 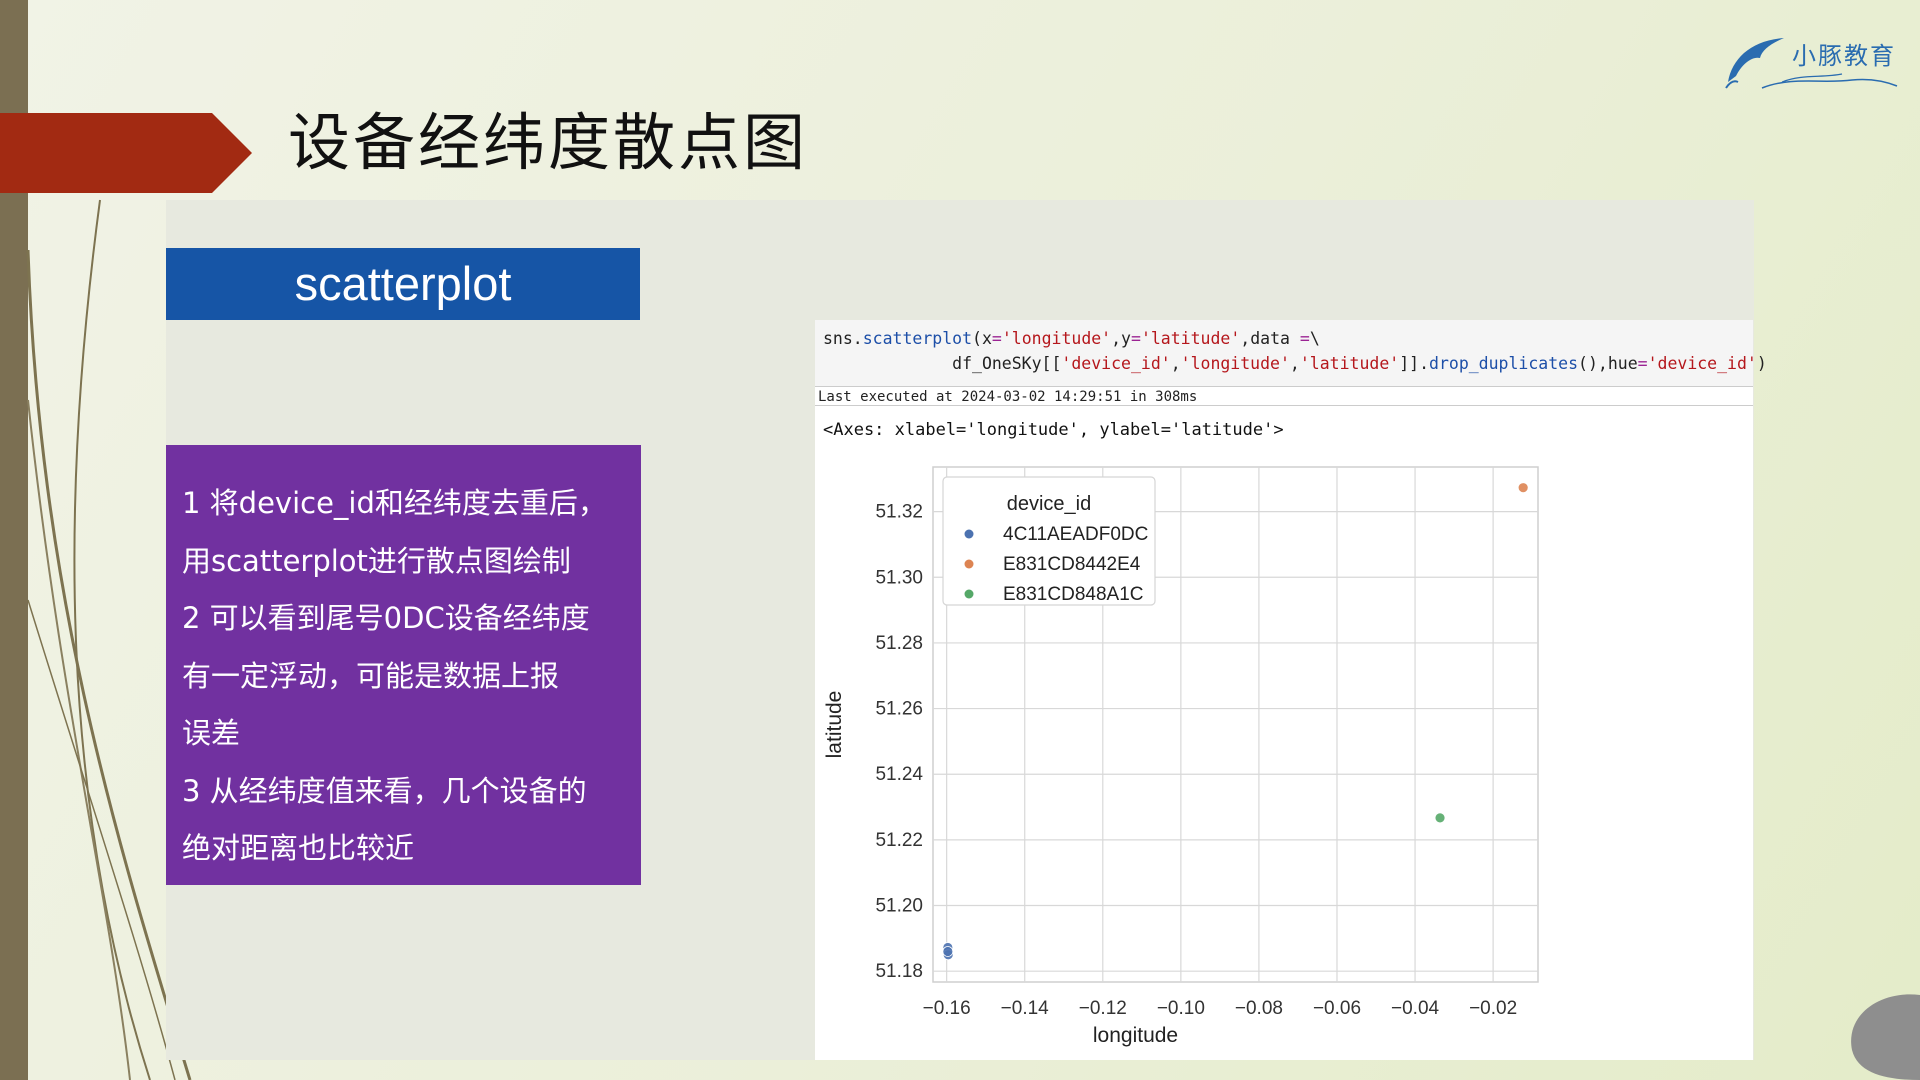 I want to click on x-tick-label: −0.10, so click(x=1181, y=1008).